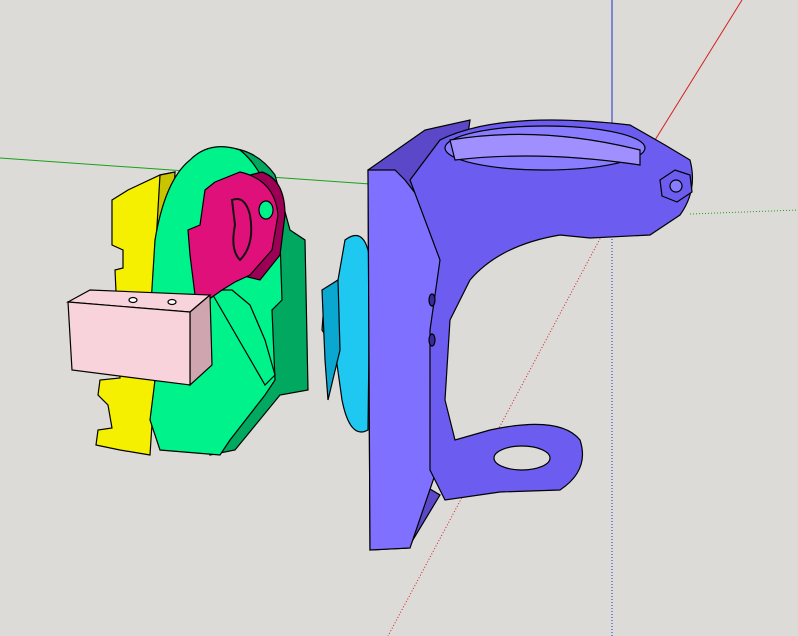  I want to click on pink-block, so click(139, 338).